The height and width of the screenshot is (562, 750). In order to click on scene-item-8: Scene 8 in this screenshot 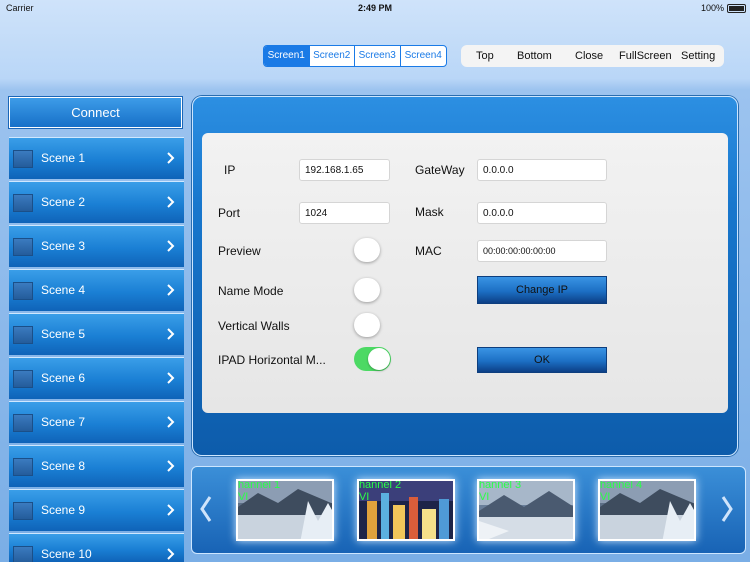, I will do `click(96, 466)`.